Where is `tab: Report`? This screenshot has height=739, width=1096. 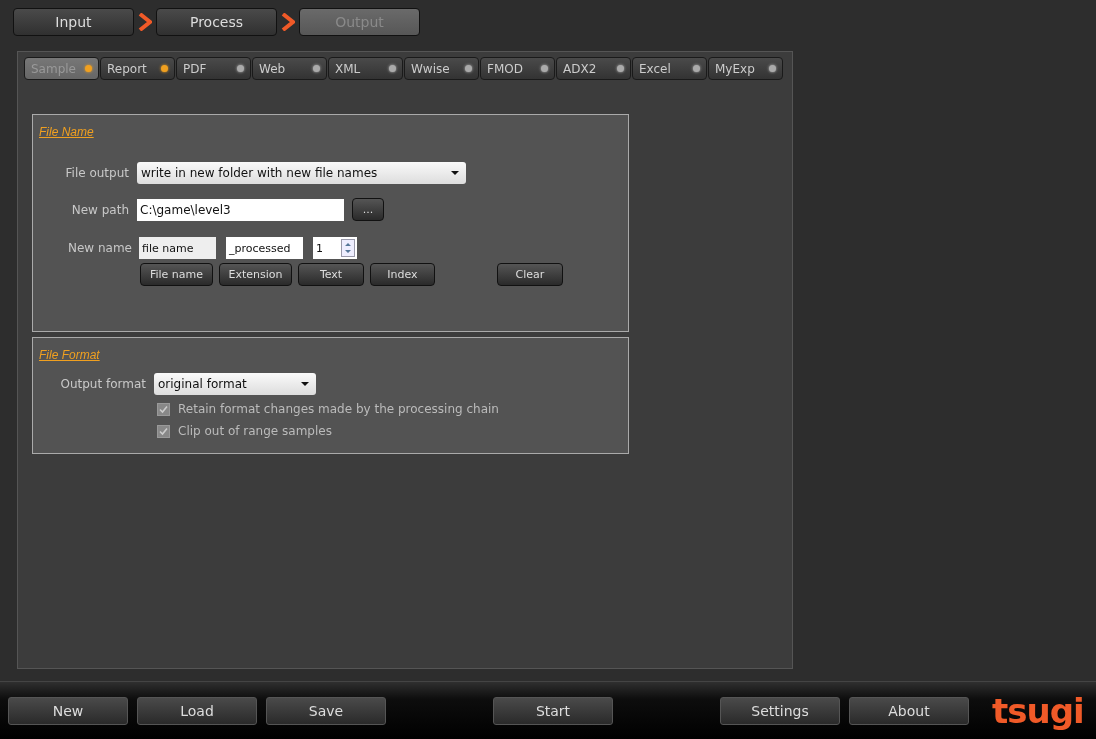
tab: Report is located at coordinates (137, 68).